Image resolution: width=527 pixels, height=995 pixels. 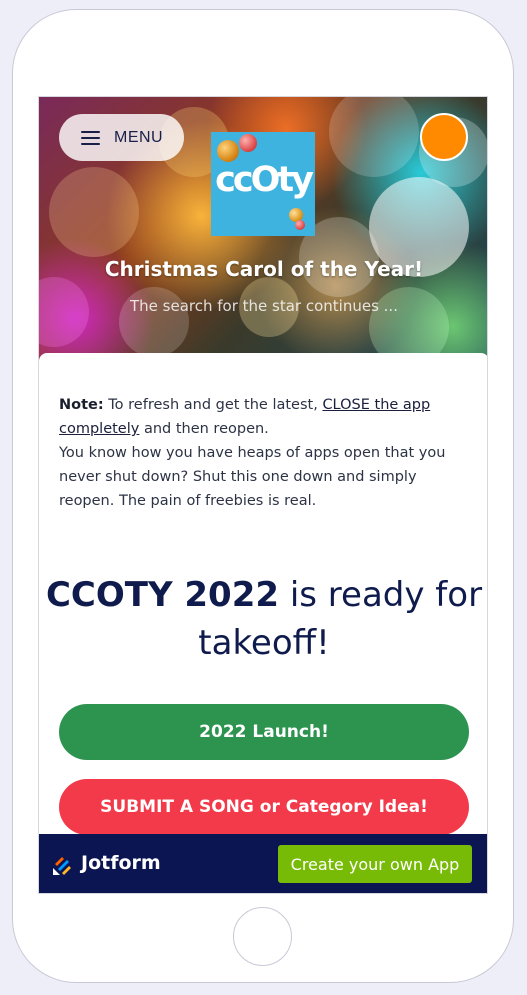 I want to click on note-text: To refresh and get the latest,, so click(x=213, y=405).